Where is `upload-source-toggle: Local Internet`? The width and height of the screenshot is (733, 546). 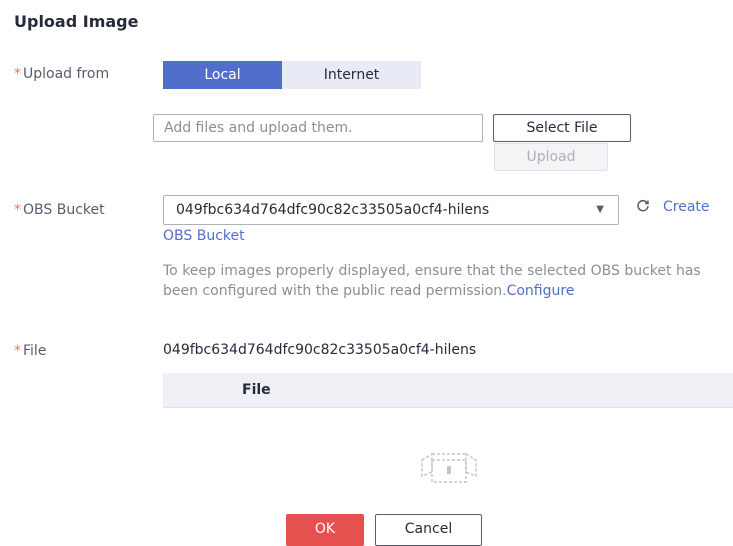
upload-source-toggle: Local Internet is located at coordinates (292, 75).